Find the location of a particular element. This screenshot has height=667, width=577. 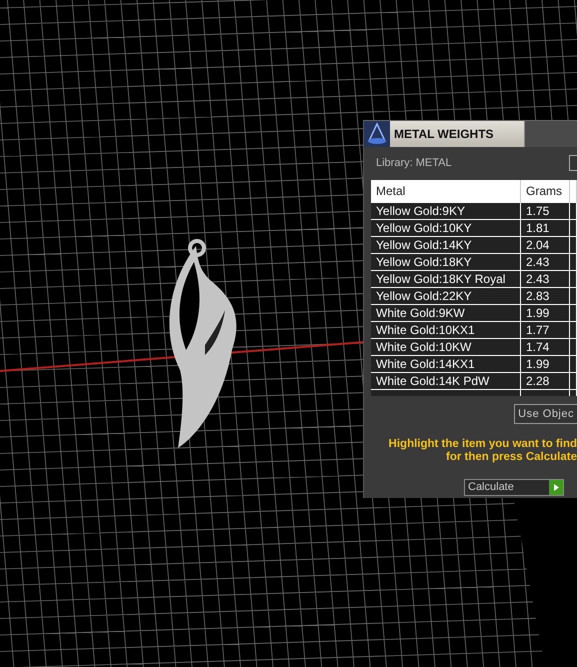

cone-icon is located at coordinates (377, 134).